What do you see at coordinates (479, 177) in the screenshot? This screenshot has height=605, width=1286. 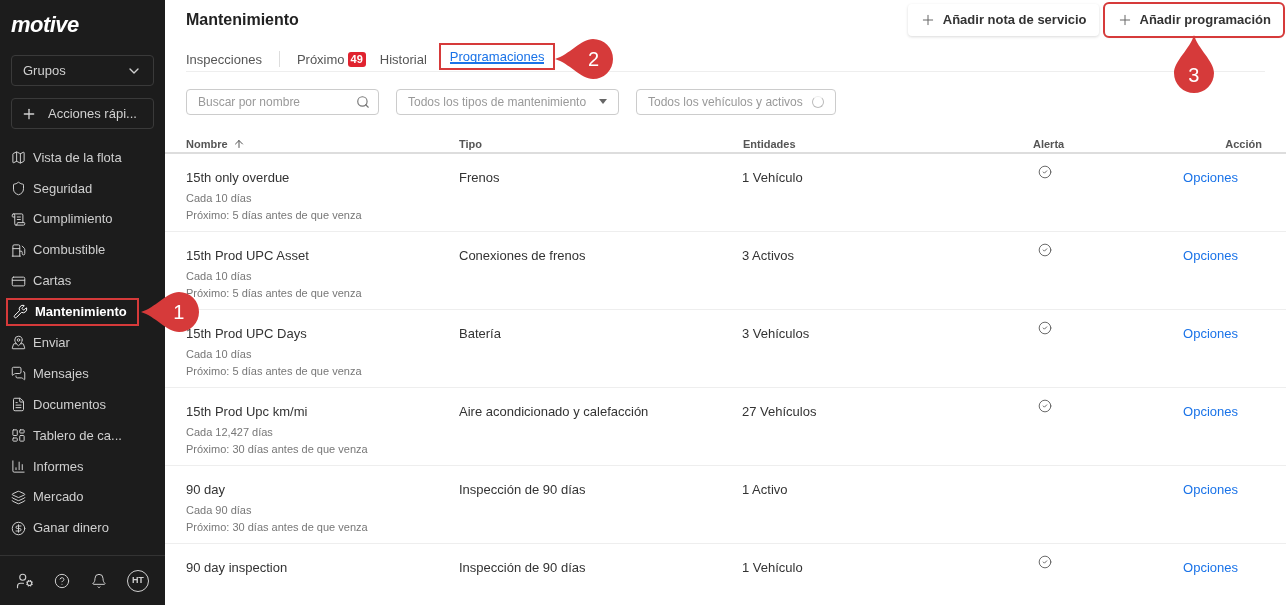 I see `table-cell: Frenos` at bounding box center [479, 177].